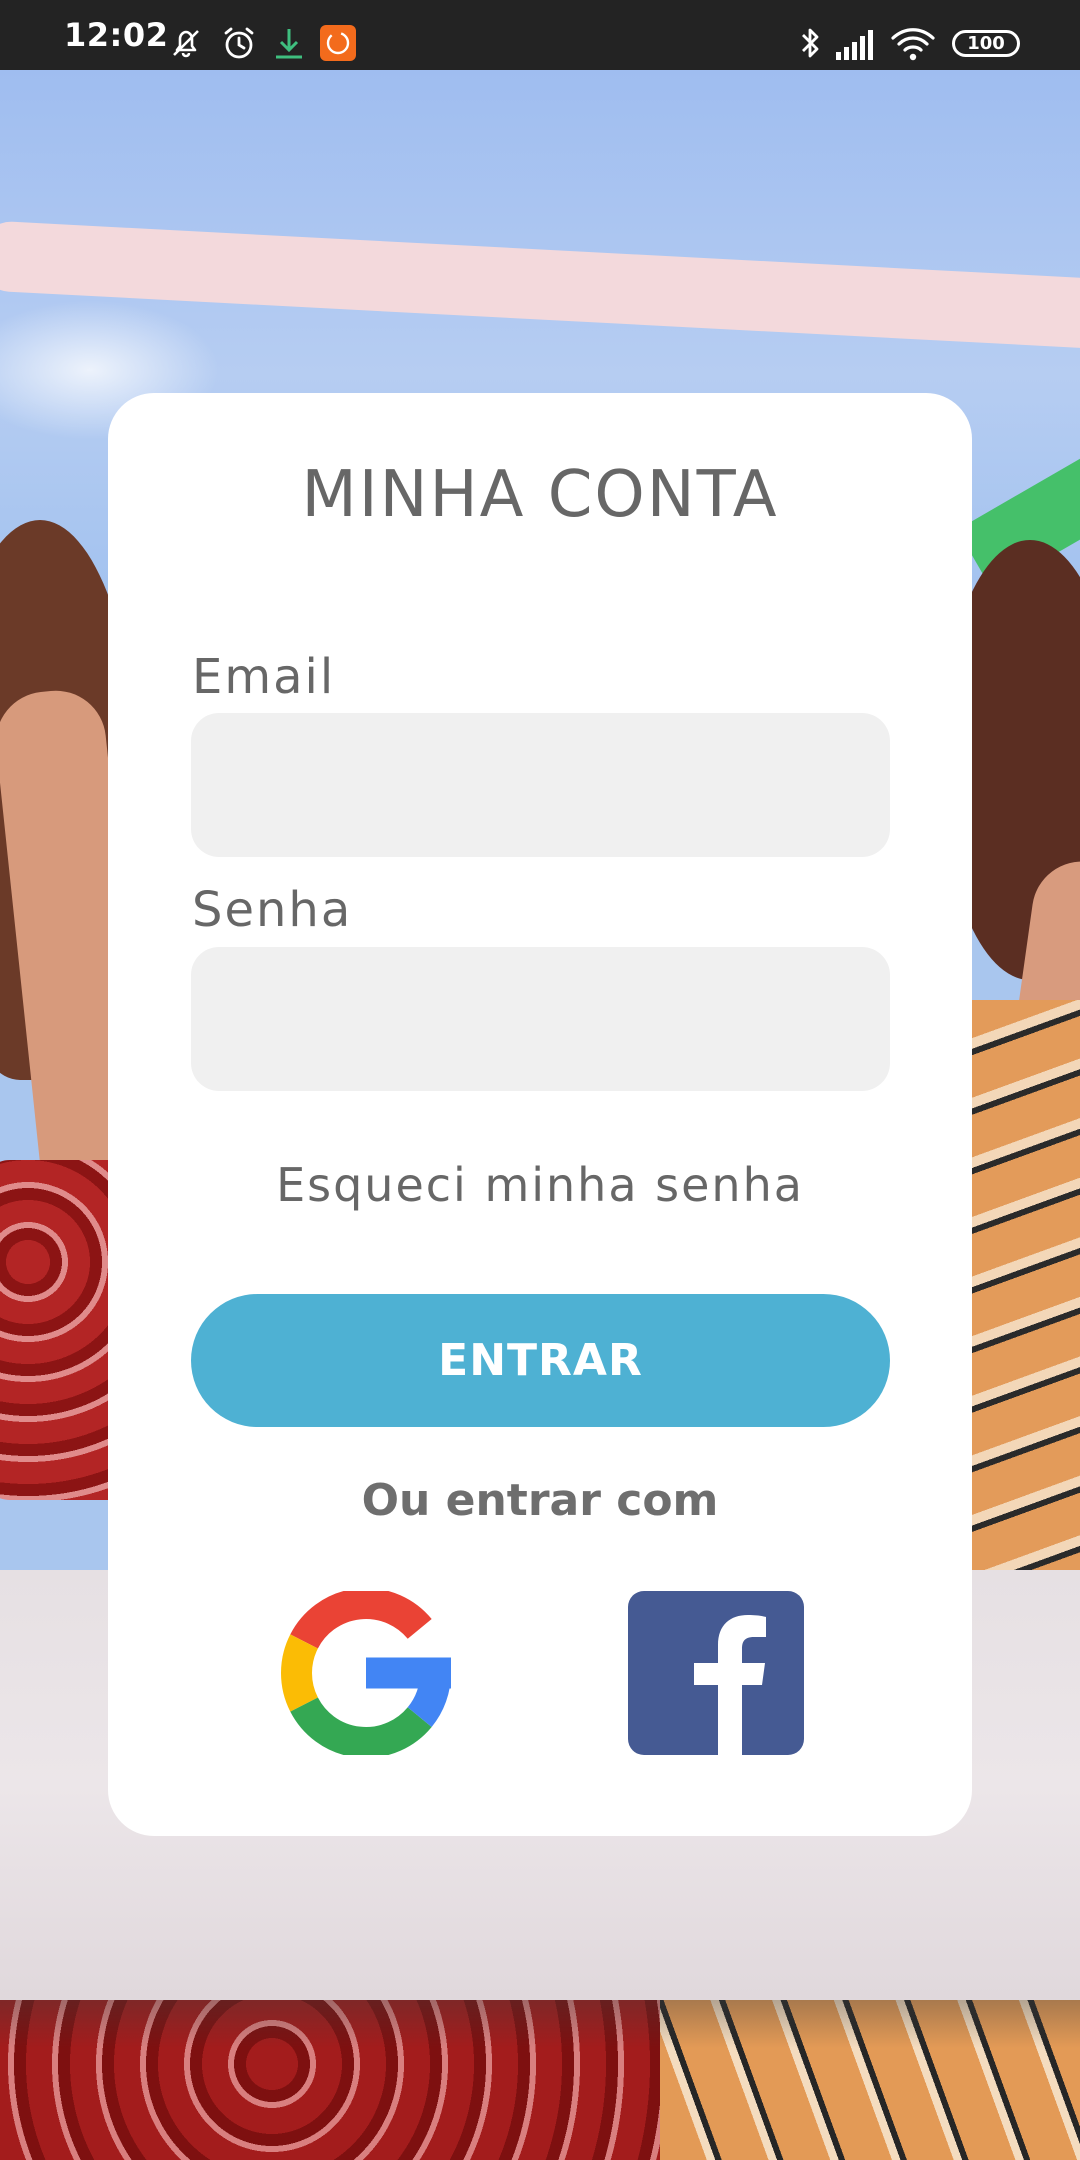 The width and height of the screenshot is (1080, 2160). I want to click on facebook-login-button, so click(716, 1673).